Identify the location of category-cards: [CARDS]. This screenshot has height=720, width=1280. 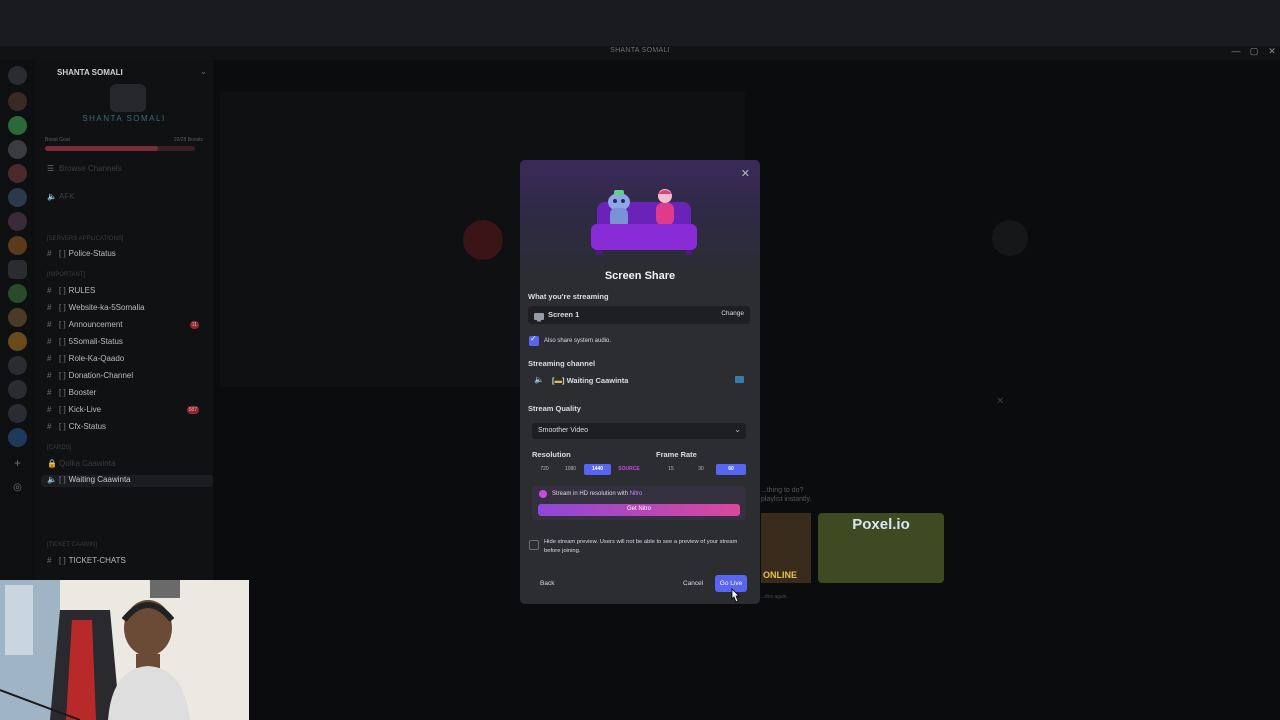
(59, 451).